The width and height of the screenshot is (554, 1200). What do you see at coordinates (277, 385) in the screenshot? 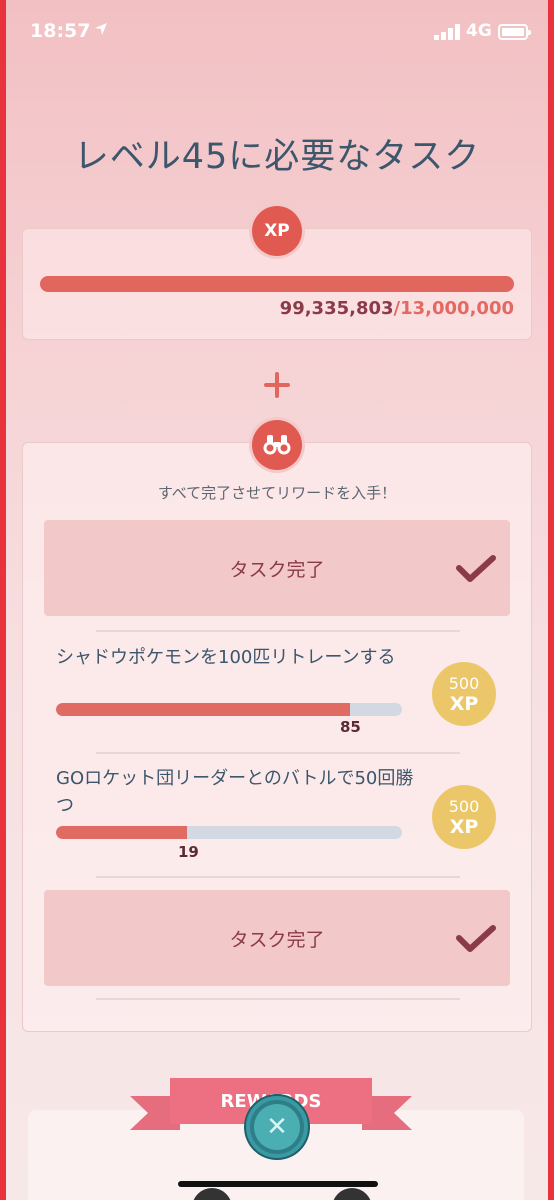
I see `plus-icon` at bounding box center [277, 385].